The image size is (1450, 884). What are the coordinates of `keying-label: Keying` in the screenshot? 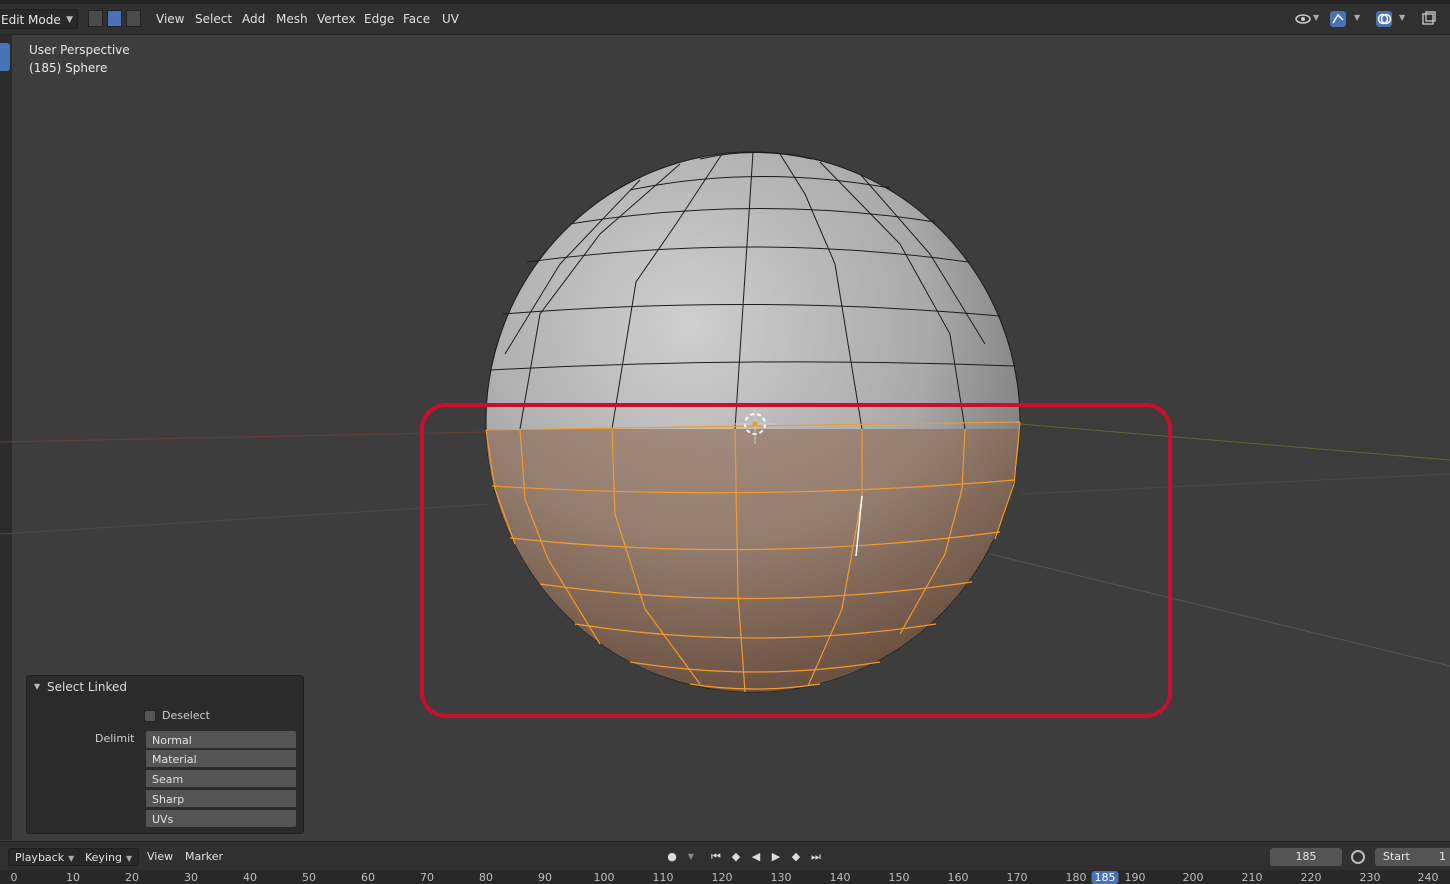 It's located at (103, 857).